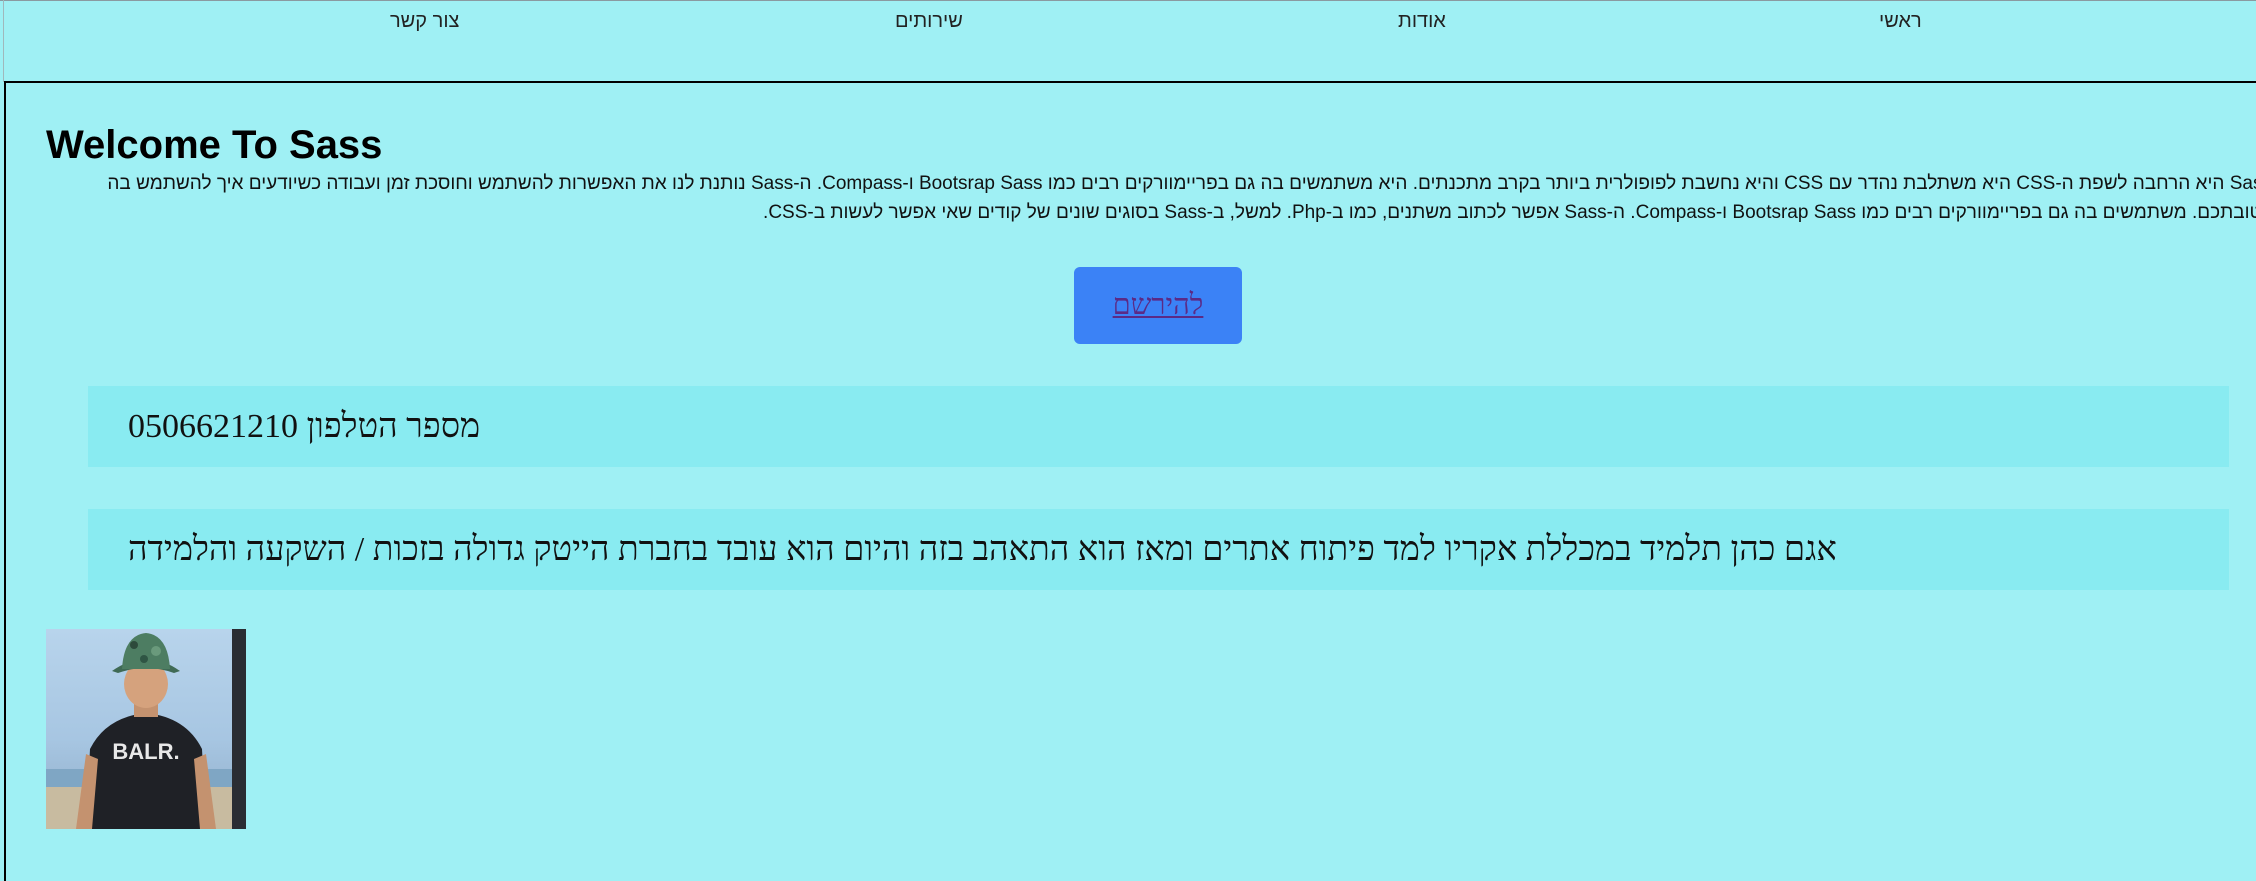  What do you see at coordinates (304, 426) in the screenshot?
I see `phone-text: מספר הטלפון 0506621210` at bounding box center [304, 426].